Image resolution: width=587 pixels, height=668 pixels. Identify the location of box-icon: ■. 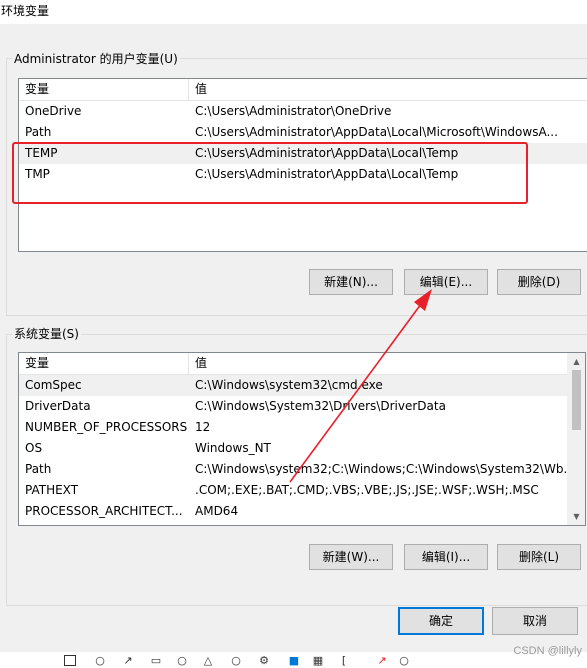
(294, 661).